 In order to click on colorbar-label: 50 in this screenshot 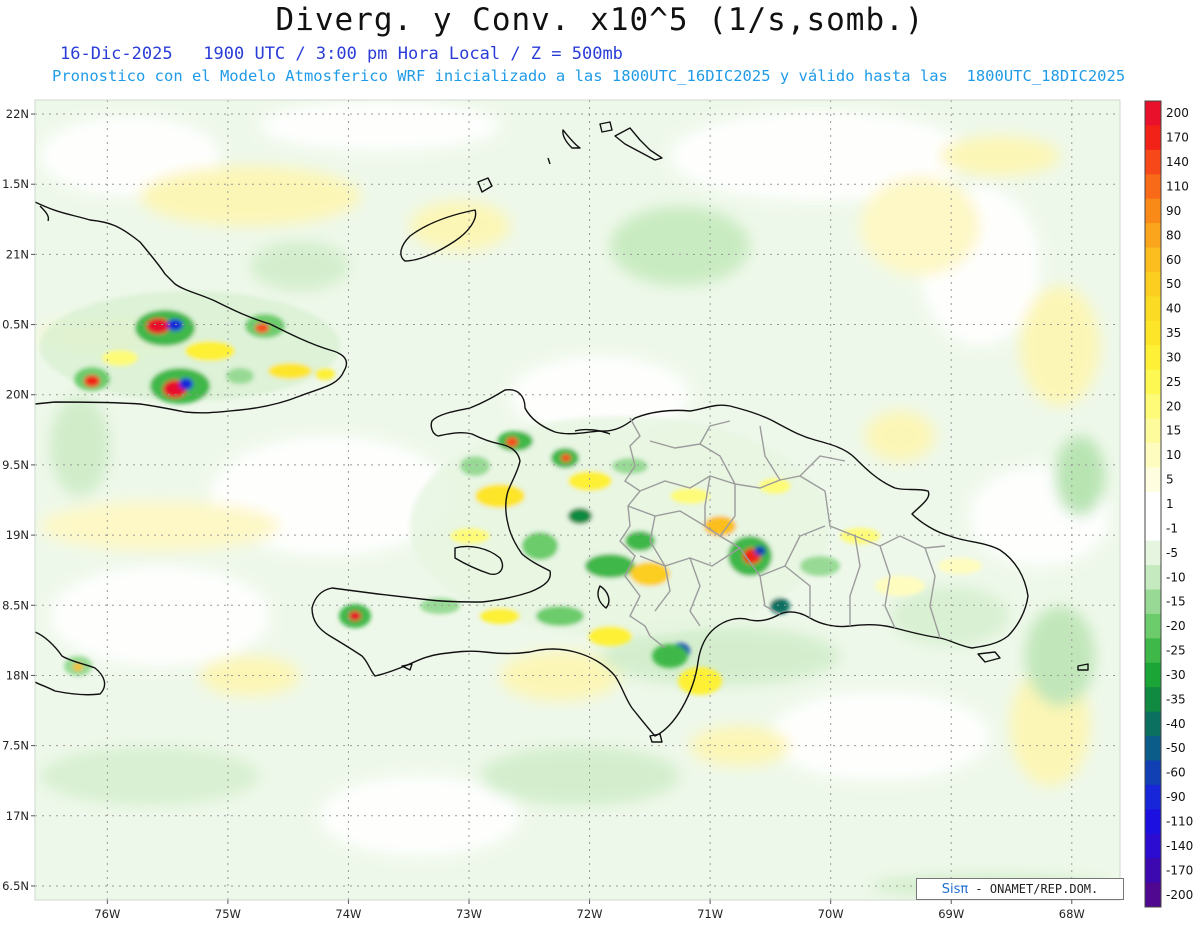, I will do `click(1173, 284)`.